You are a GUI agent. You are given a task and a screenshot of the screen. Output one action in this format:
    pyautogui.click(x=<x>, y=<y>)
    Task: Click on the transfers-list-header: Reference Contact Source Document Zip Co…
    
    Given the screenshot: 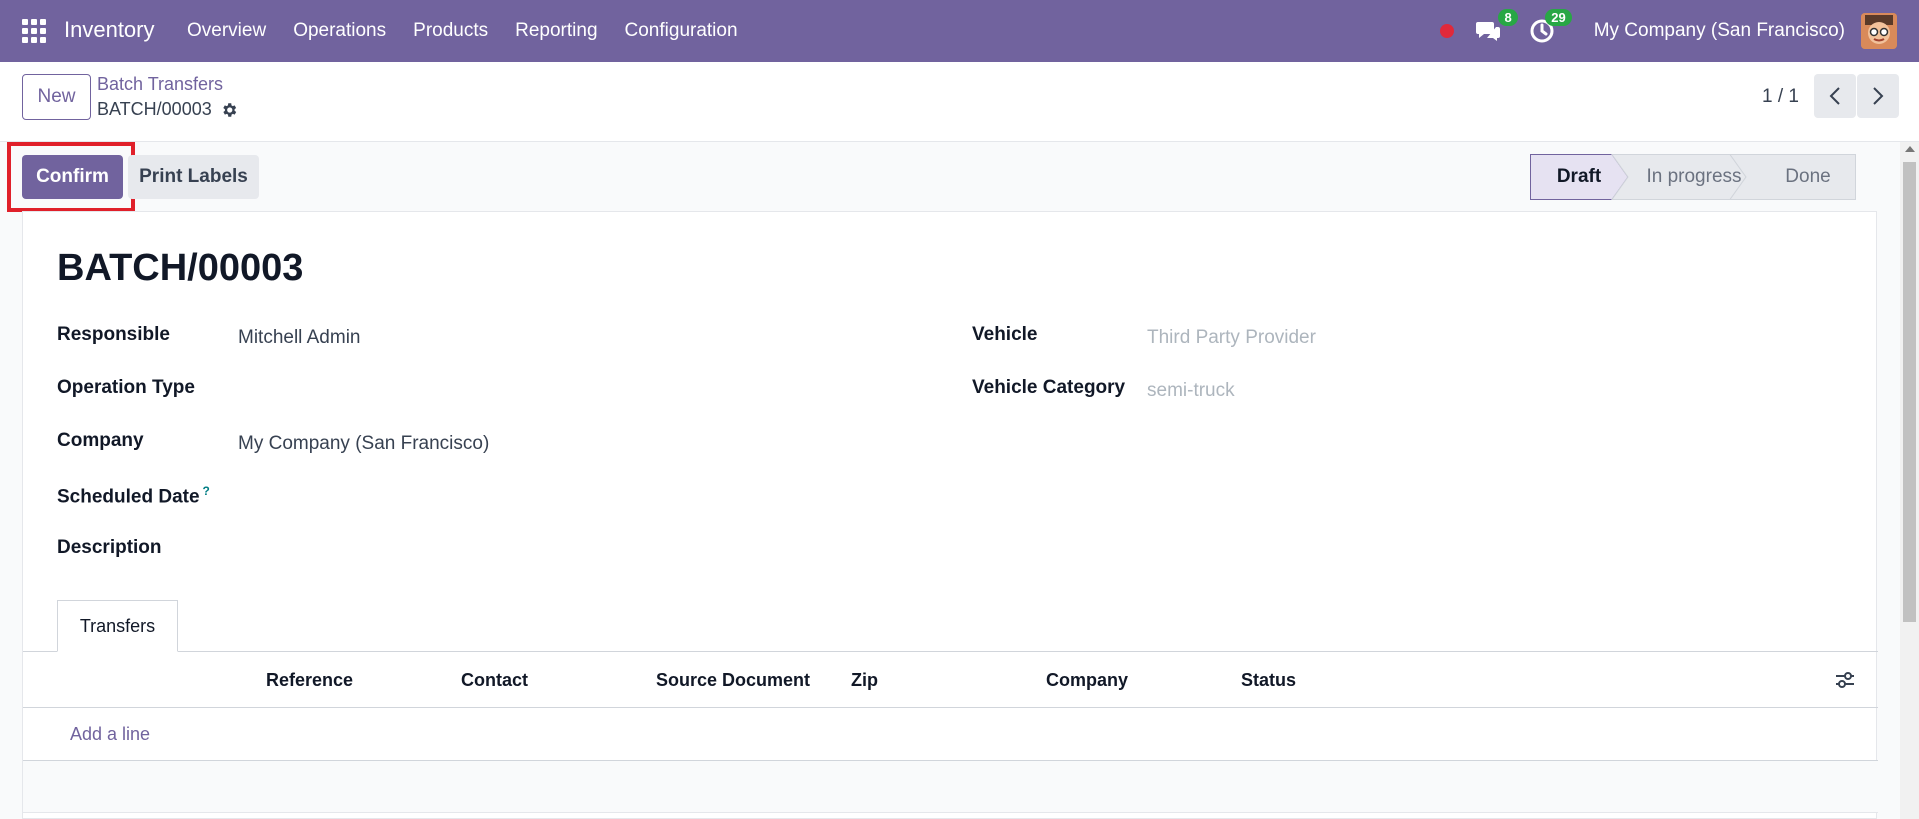 What is the action you would take?
    pyautogui.click(x=950, y=680)
    